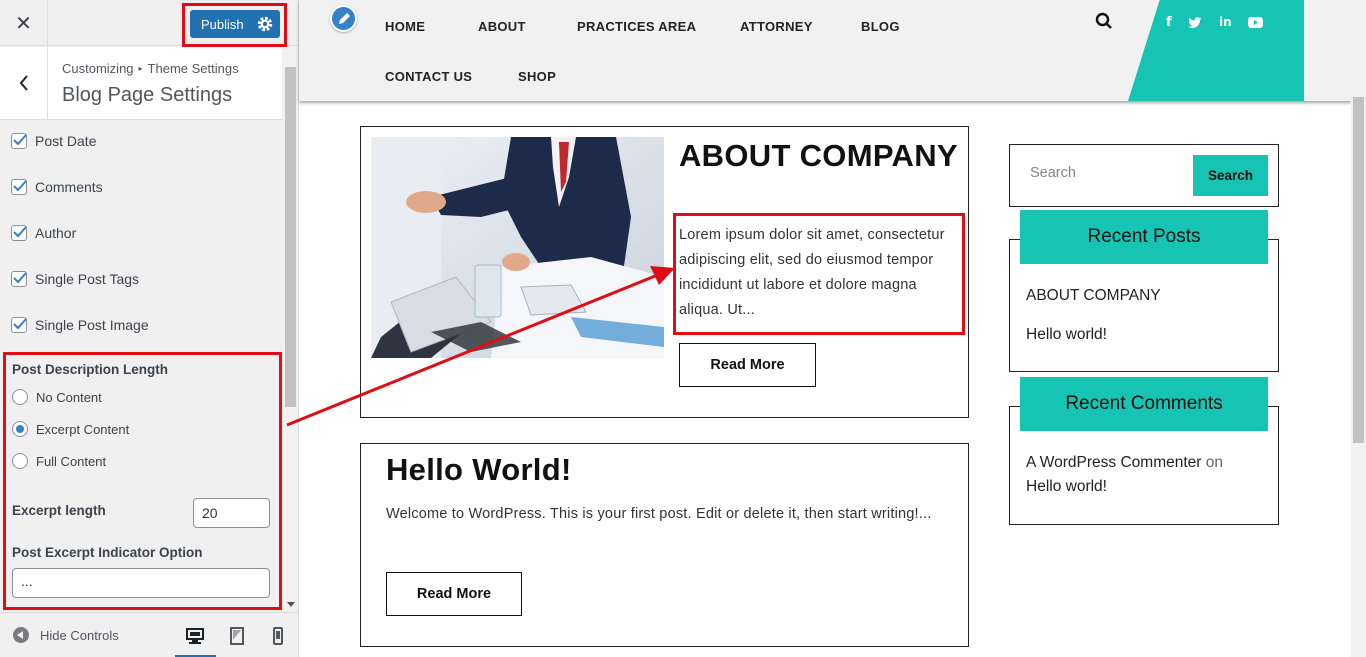  What do you see at coordinates (1113, 462) in the screenshot?
I see `comment-author-link: A WordPress Commenter` at bounding box center [1113, 462].